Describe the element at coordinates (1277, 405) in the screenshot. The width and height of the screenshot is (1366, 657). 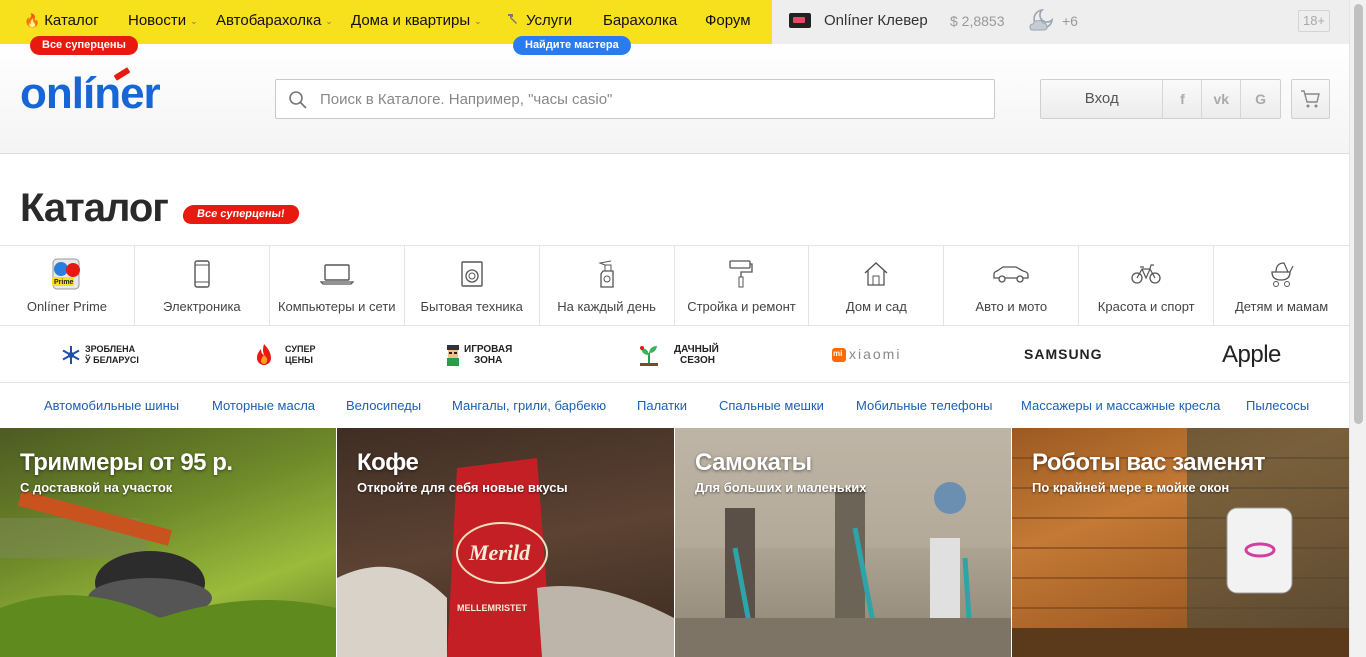
I see `quick-link: Пылесосы` at that location.